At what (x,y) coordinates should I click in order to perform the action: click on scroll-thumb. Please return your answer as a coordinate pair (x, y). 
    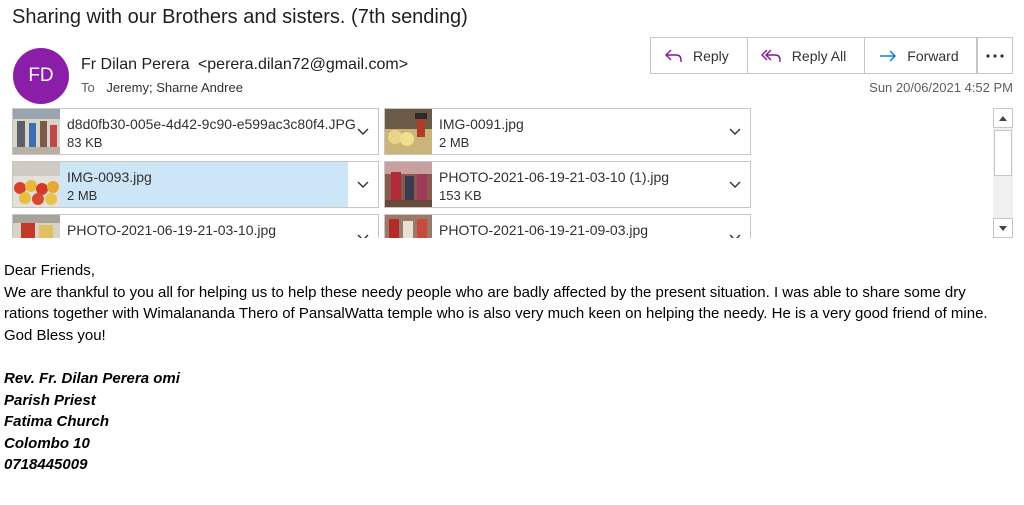
    Looking at the image, I should click on (1003, 153).